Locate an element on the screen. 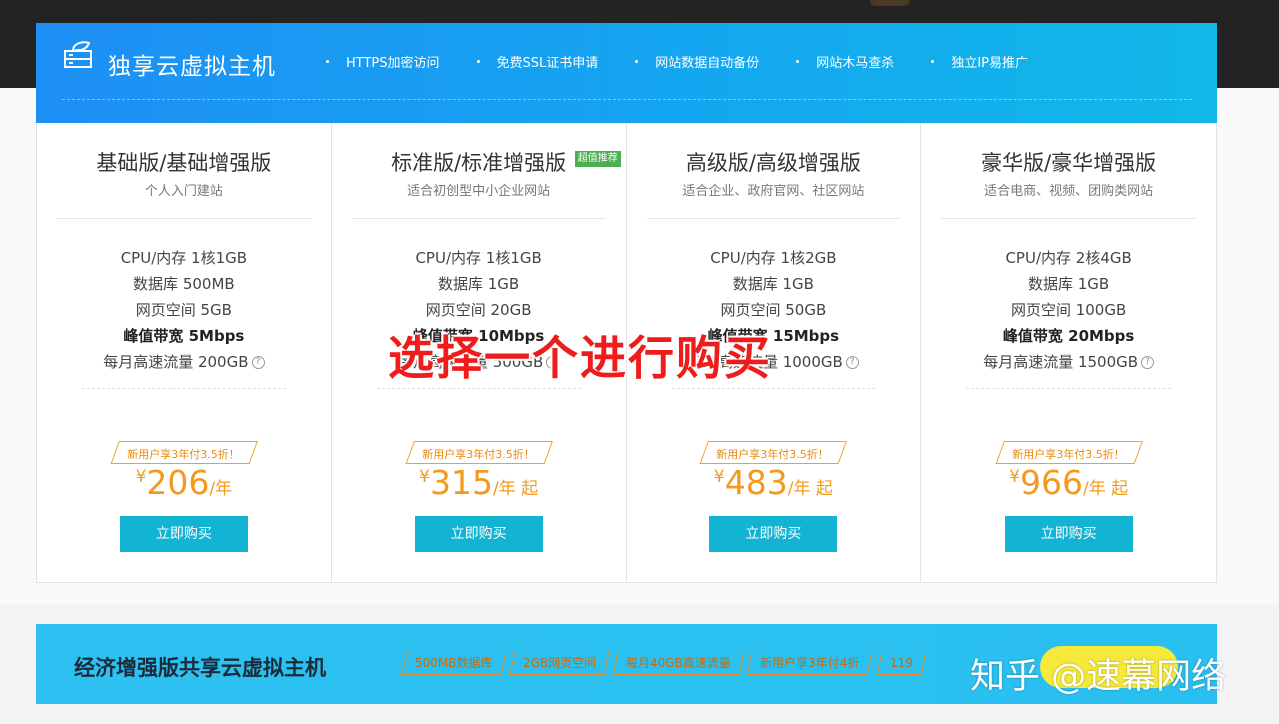 This screenshot has width=1279, height=724. economy-tag: 新用户享3年付4折 is located at coordinates (810, 663).